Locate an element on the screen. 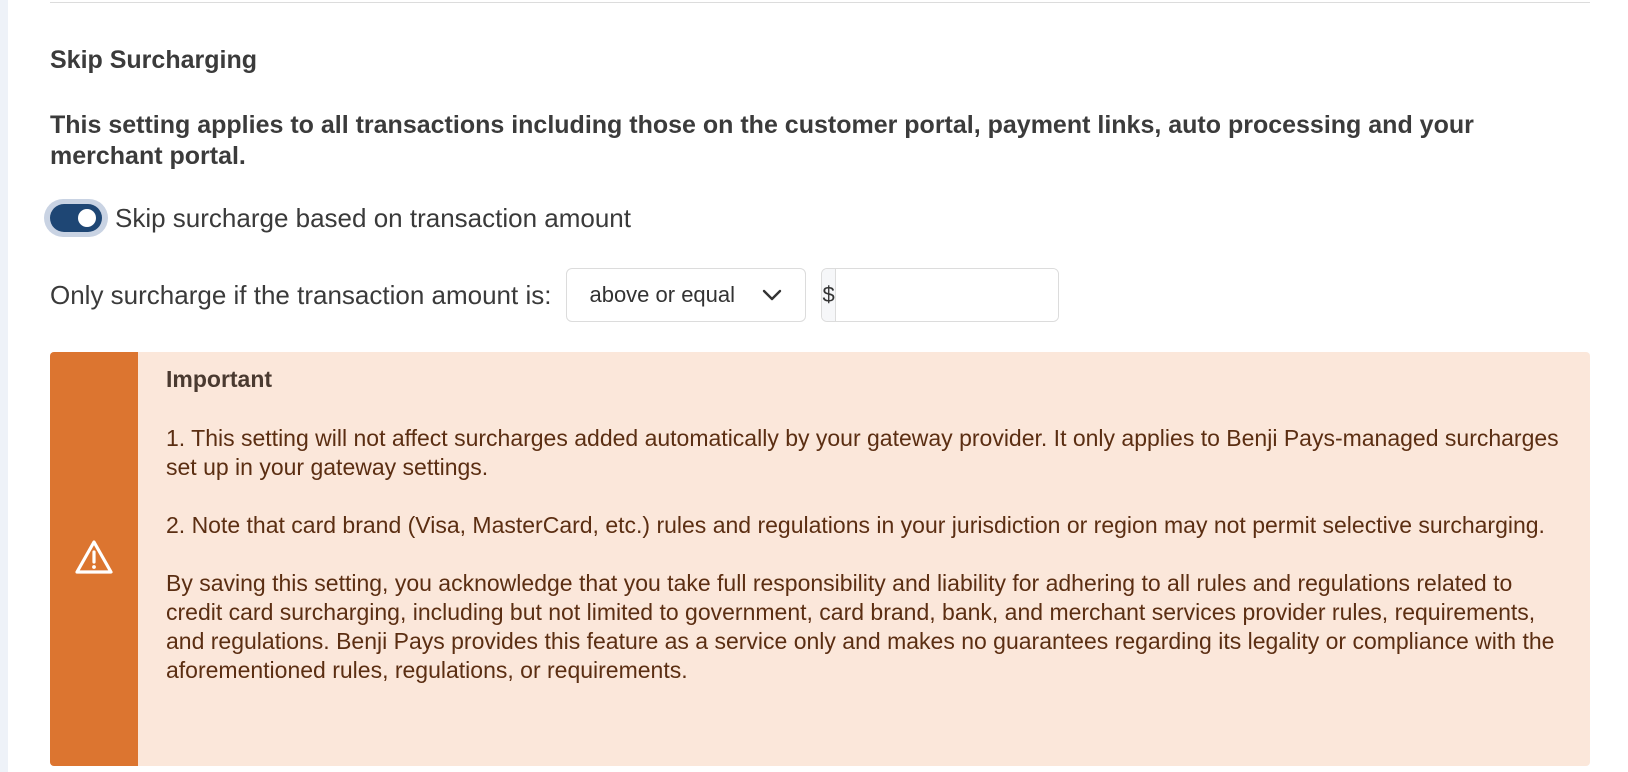 The height and width of the screenshot is (772, 1628). toggle-track is located at coordinates (76, 218).